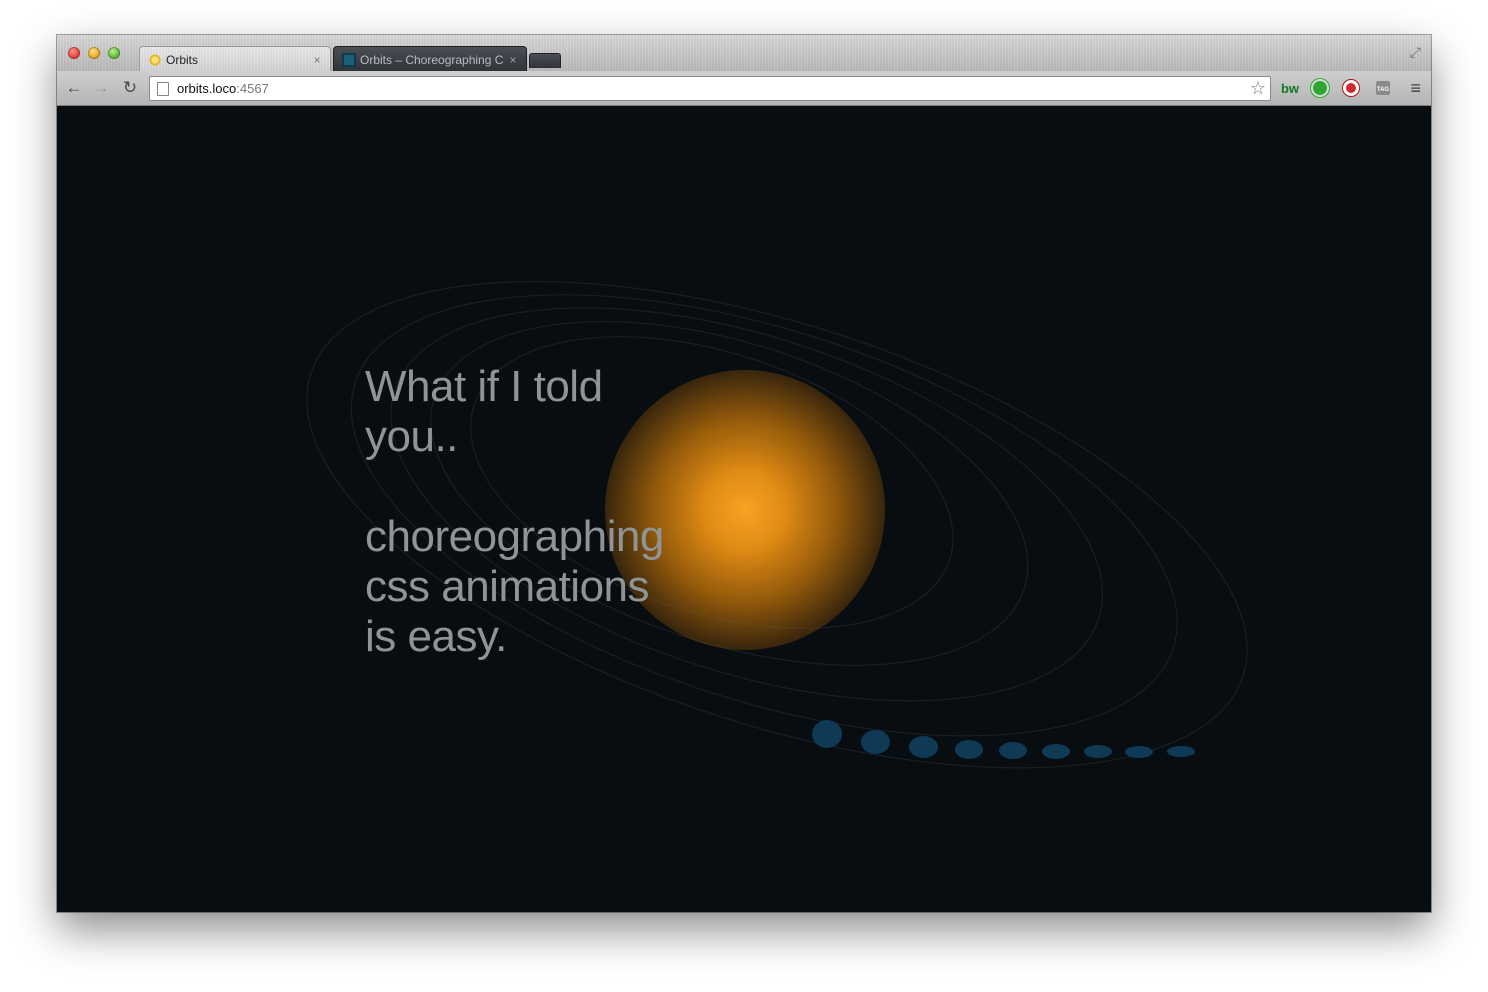 Image resolution: width=1488 pixels, height=992 pixels. I want to click on headline-line: is easy., so click(436, 636).